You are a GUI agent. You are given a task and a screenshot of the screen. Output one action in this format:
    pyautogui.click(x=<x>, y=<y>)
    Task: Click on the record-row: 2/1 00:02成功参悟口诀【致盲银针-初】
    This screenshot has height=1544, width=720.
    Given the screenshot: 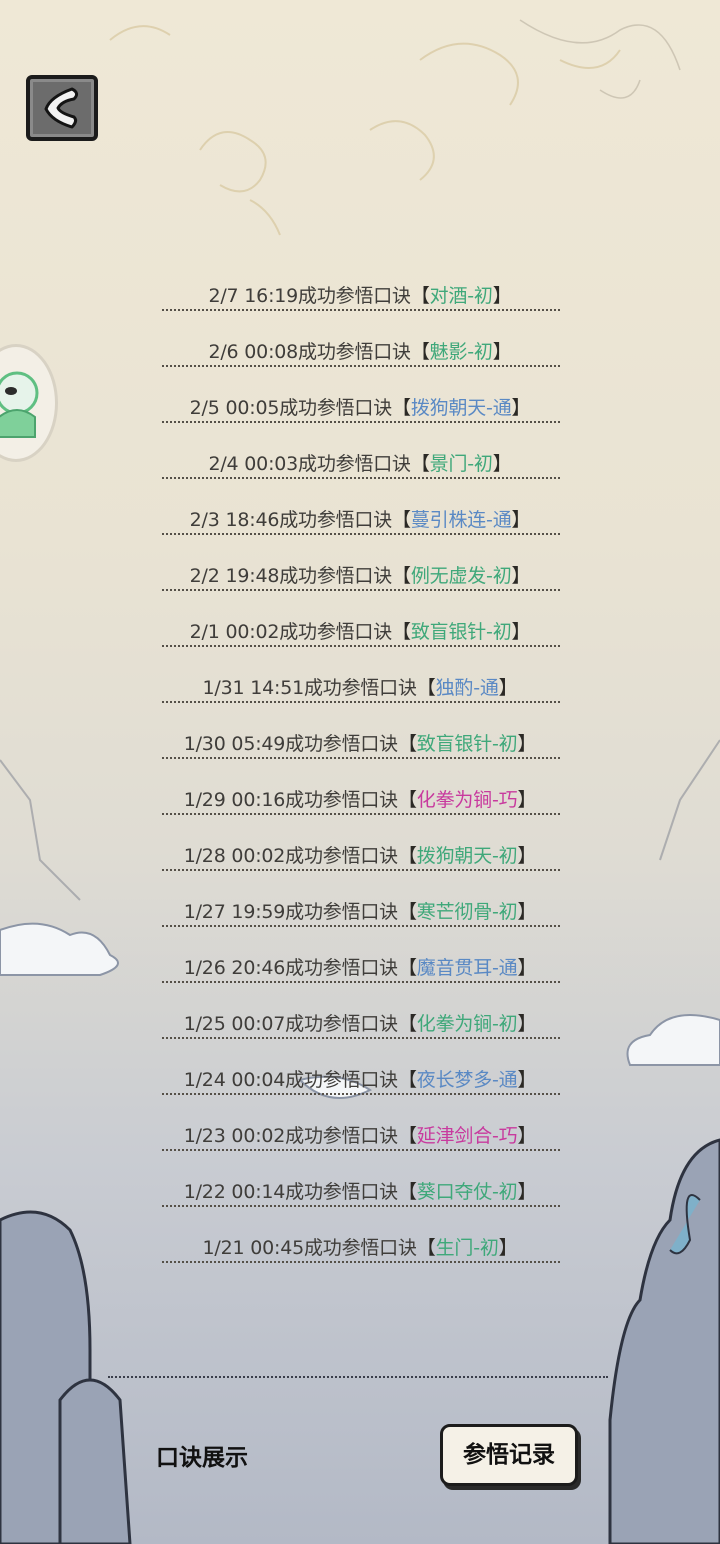 What is the action you would take?
    pyautogui.click(x=360, y=632)
    